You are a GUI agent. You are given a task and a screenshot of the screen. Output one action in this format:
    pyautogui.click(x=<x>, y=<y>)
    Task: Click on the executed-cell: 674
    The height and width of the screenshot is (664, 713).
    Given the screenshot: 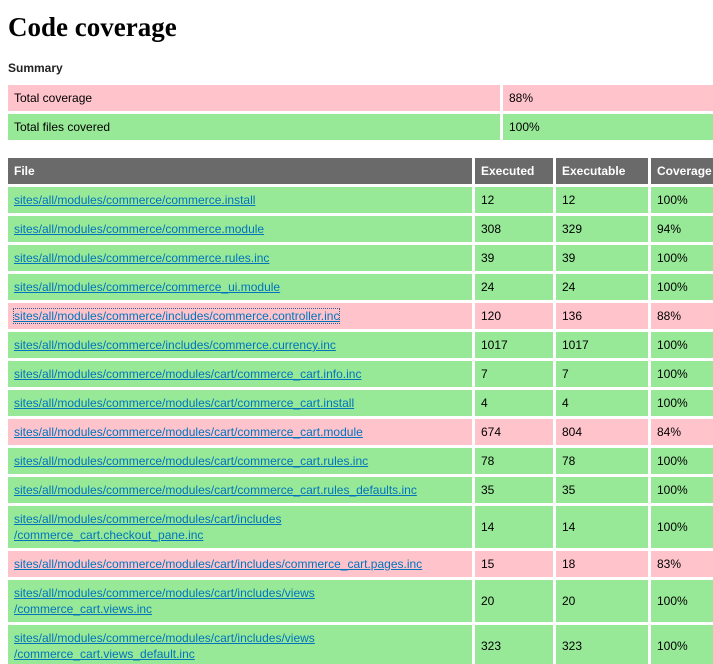 What is the action you would take?
    pyautogui.click(x=514, y=432)
    